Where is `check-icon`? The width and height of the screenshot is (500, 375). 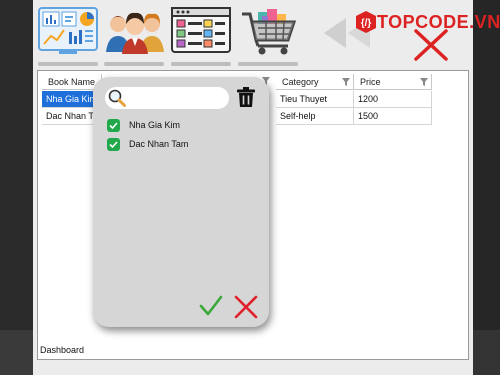
check-icon is located at coordinates (211, 306).